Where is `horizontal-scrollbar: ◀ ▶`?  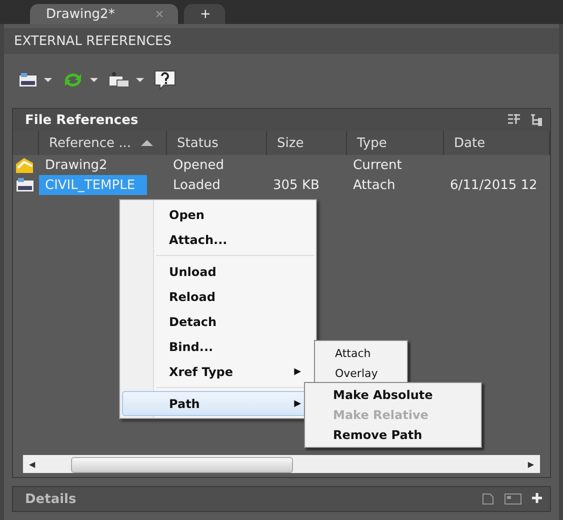
horizontal-scrollbar: ◀ ▶ is located at coordinates (281, 464).